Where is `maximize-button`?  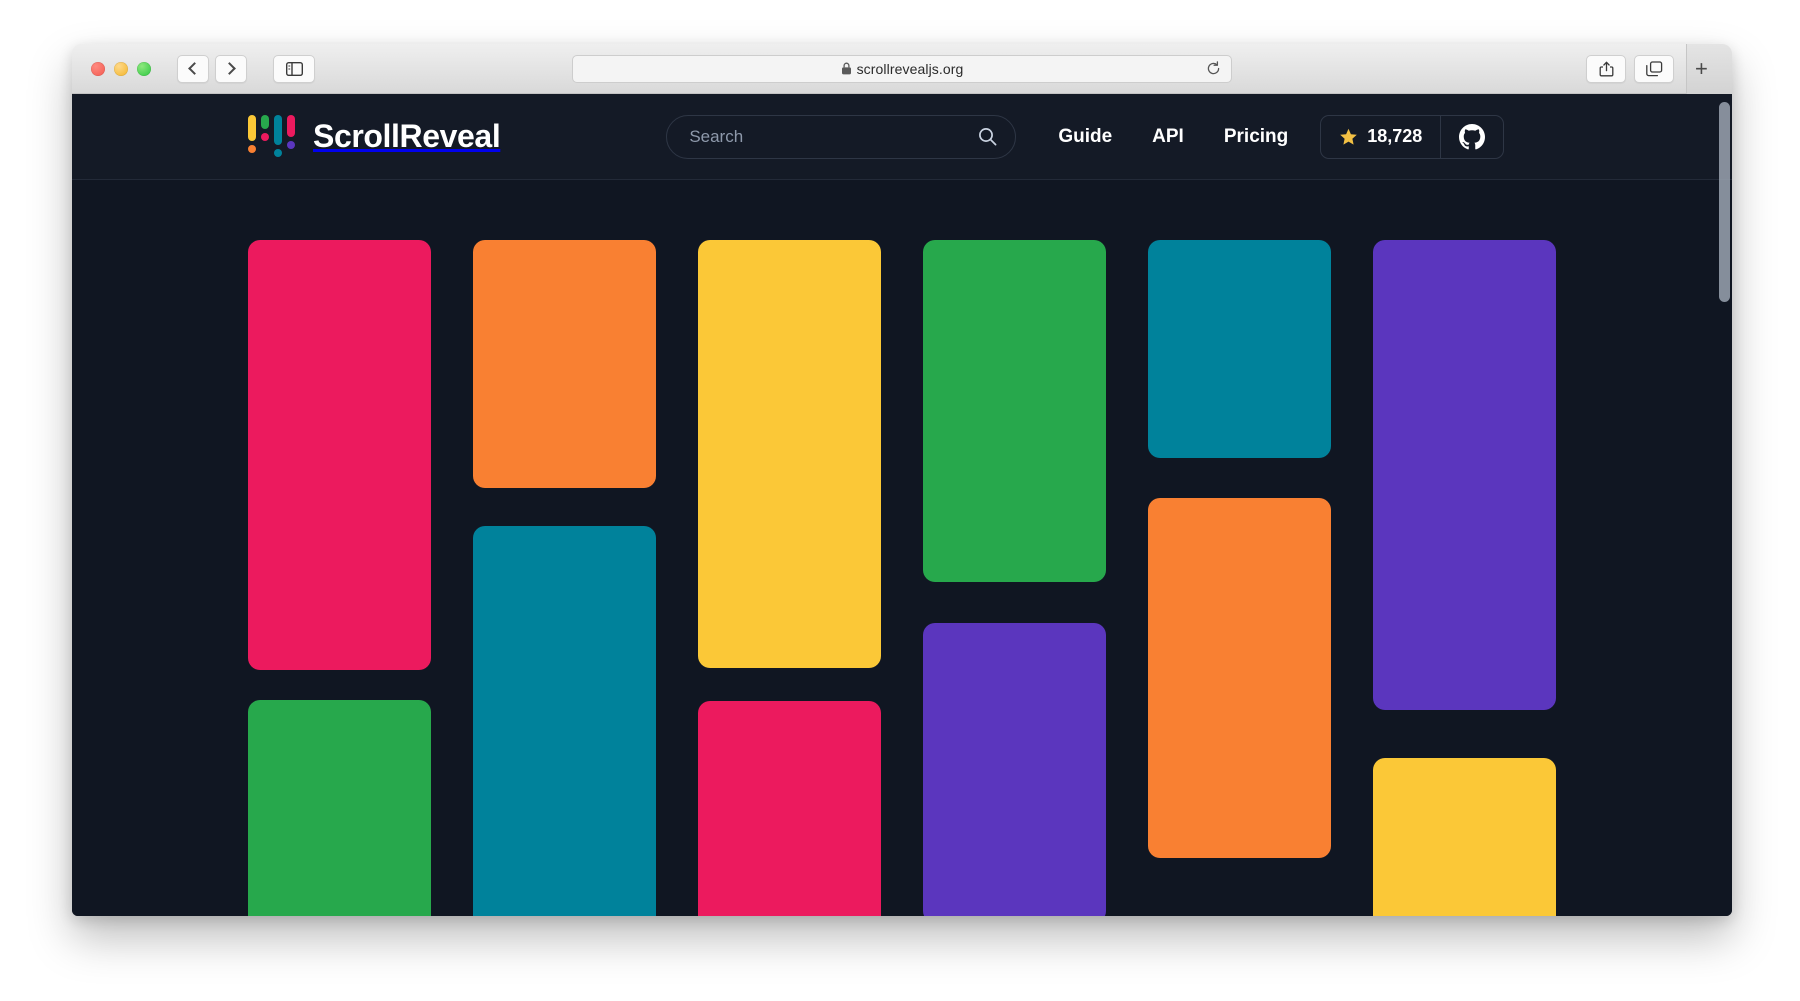
maximize-button is located at coordinates (144, 68).